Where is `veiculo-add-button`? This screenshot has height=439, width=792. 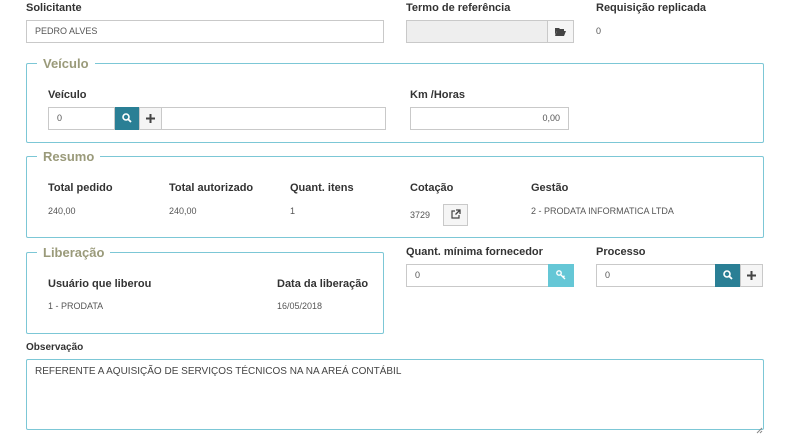
veiculo-add-button is located at coordinates (150, 118).